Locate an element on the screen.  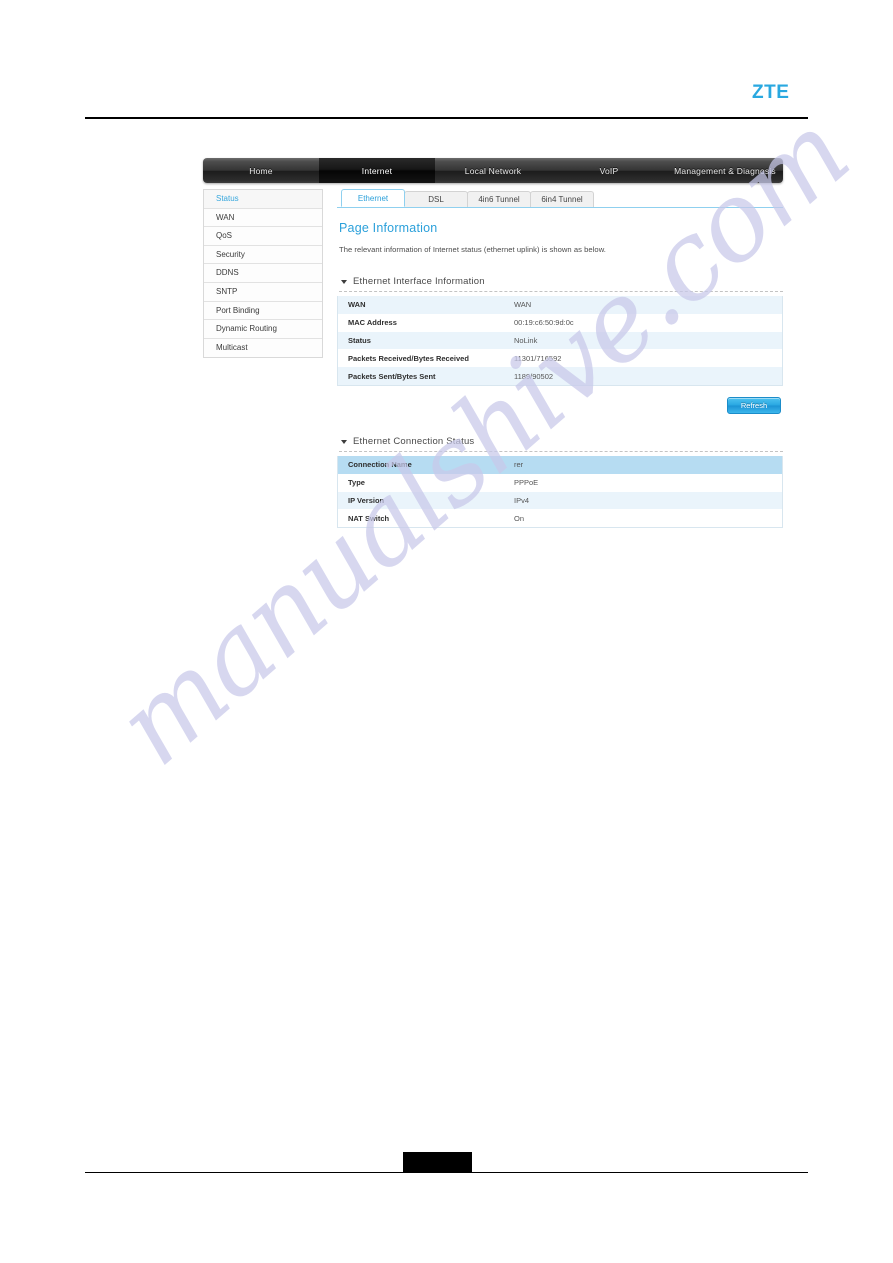
row-key: MAC Address is located at coordinates (423, 322).